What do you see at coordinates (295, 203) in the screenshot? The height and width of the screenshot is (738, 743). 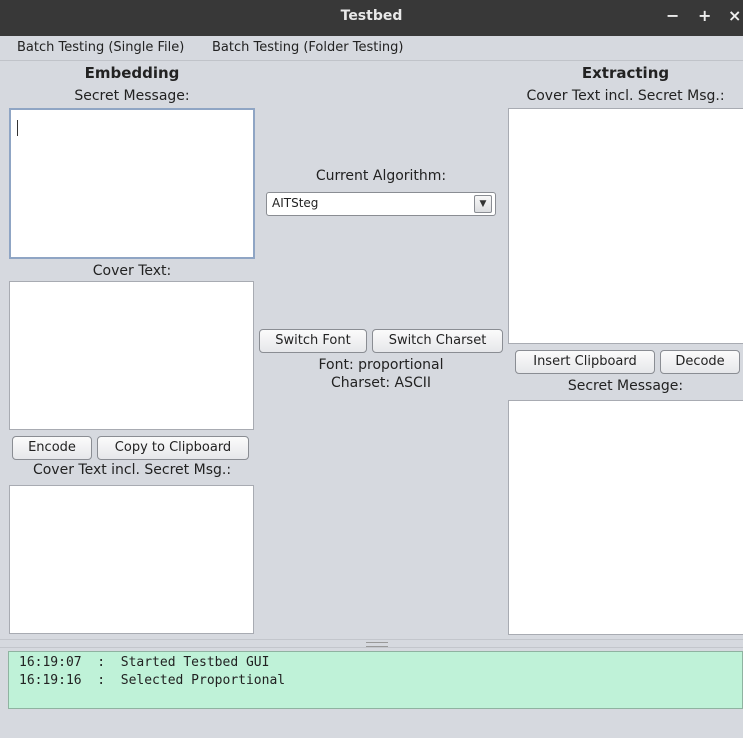 I see `algorithm-selected-value: AITSteg` at bounding box center [295, 203].